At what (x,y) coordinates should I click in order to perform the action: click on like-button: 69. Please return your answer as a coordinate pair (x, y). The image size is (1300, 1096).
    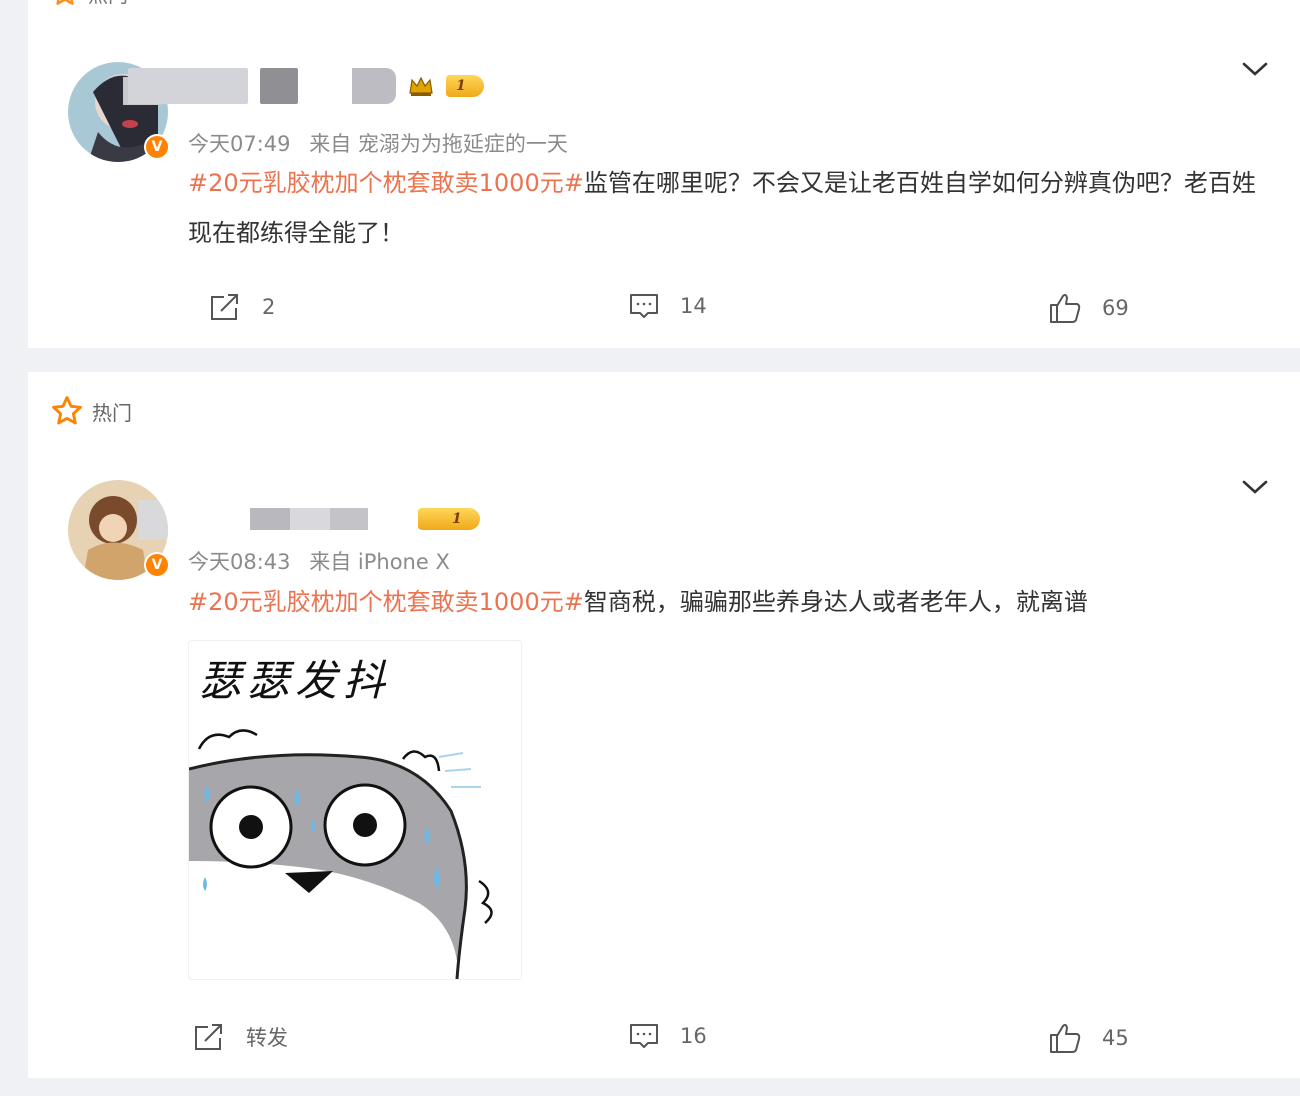
    Looking at the image, I should click on (1088, 308).